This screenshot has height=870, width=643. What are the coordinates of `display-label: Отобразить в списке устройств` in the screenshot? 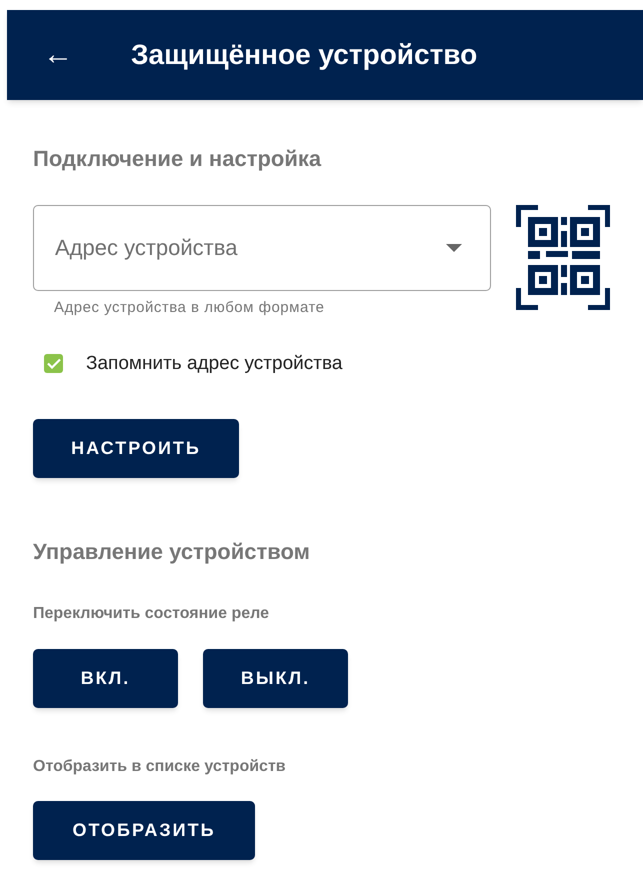 It's located at (160, 767).